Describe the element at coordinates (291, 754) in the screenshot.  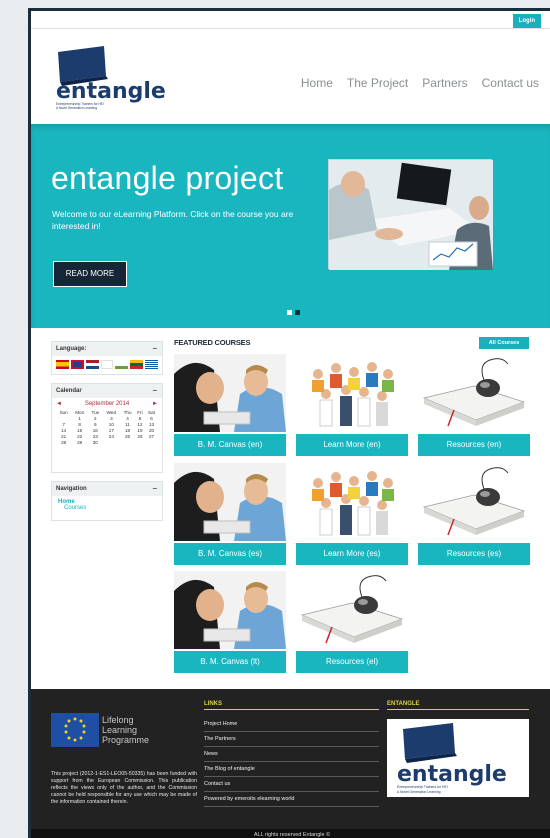
I see `footer-link-news: News` at that location.